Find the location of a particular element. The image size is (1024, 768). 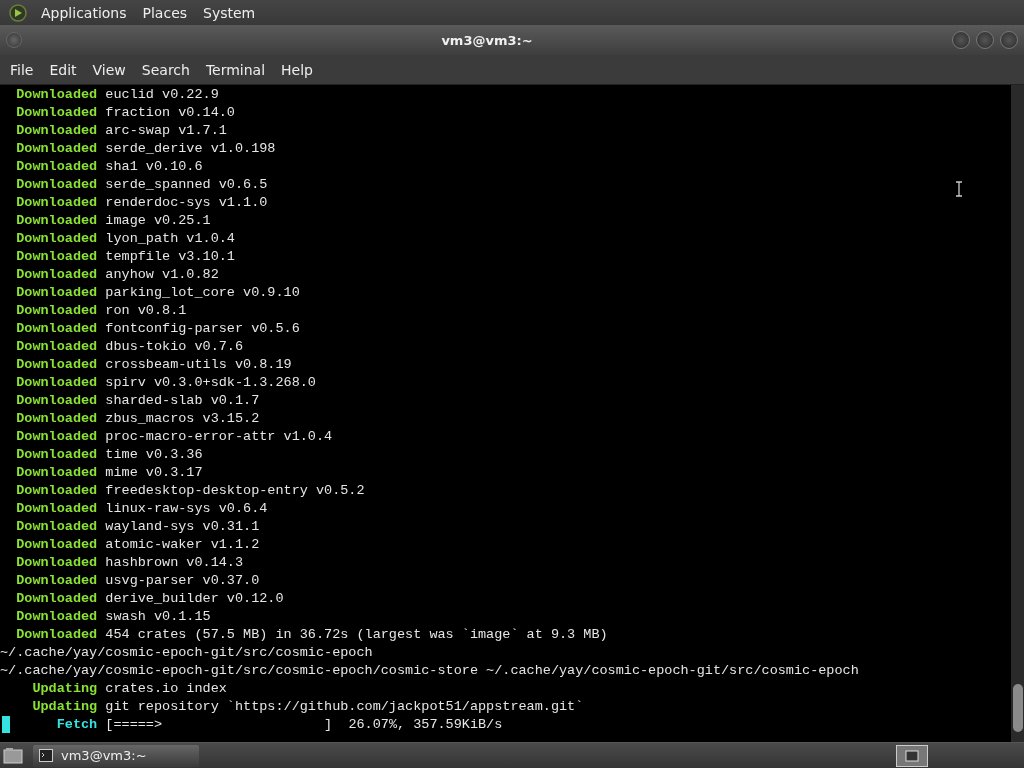

output-text: spirv v0.3.0+sdk-1.3.268.0 is located at coordinates (210, 383).